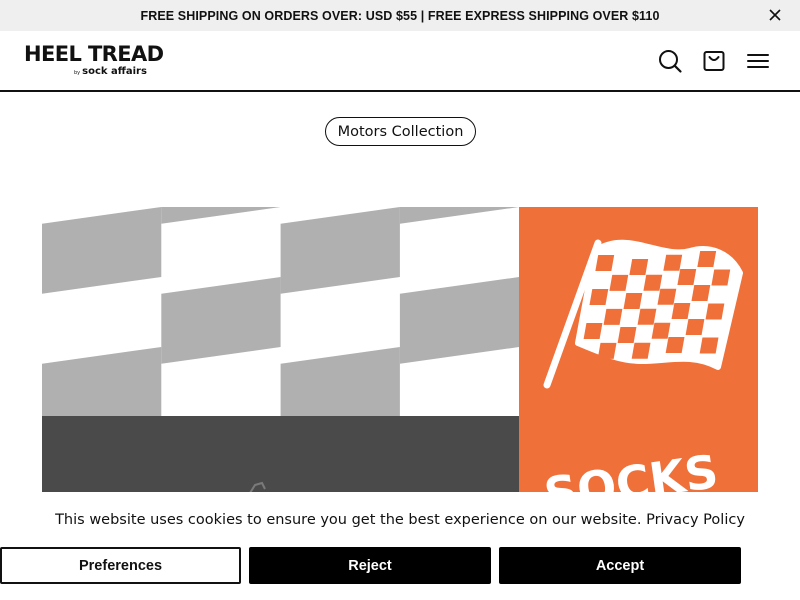 The image size is (800, 600). I want to click on dark-panel, so click(280, 454).